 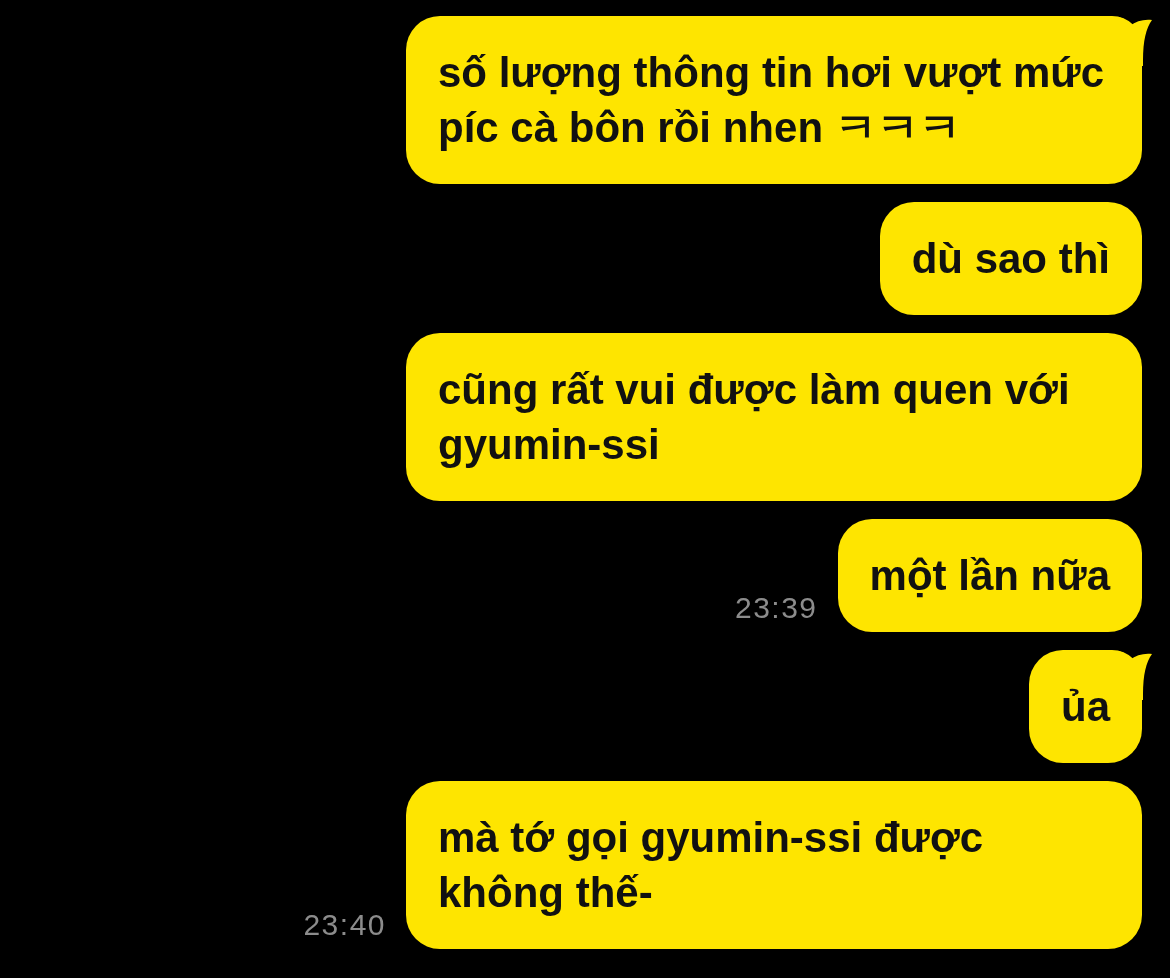 What do you see at coordinates (1085, 706) in the screenshot?
I see `message-bubble: ủa` at bounding box center [1085, 706].